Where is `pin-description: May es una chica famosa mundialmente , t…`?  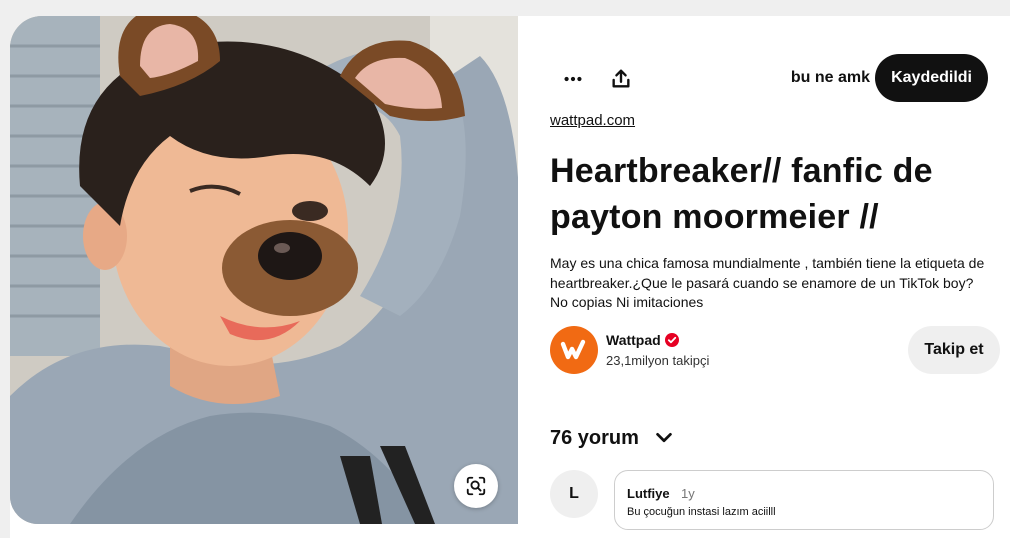
pin-description: May es una chica famosa mundialmente , t… is located at coordinates (767, 282).